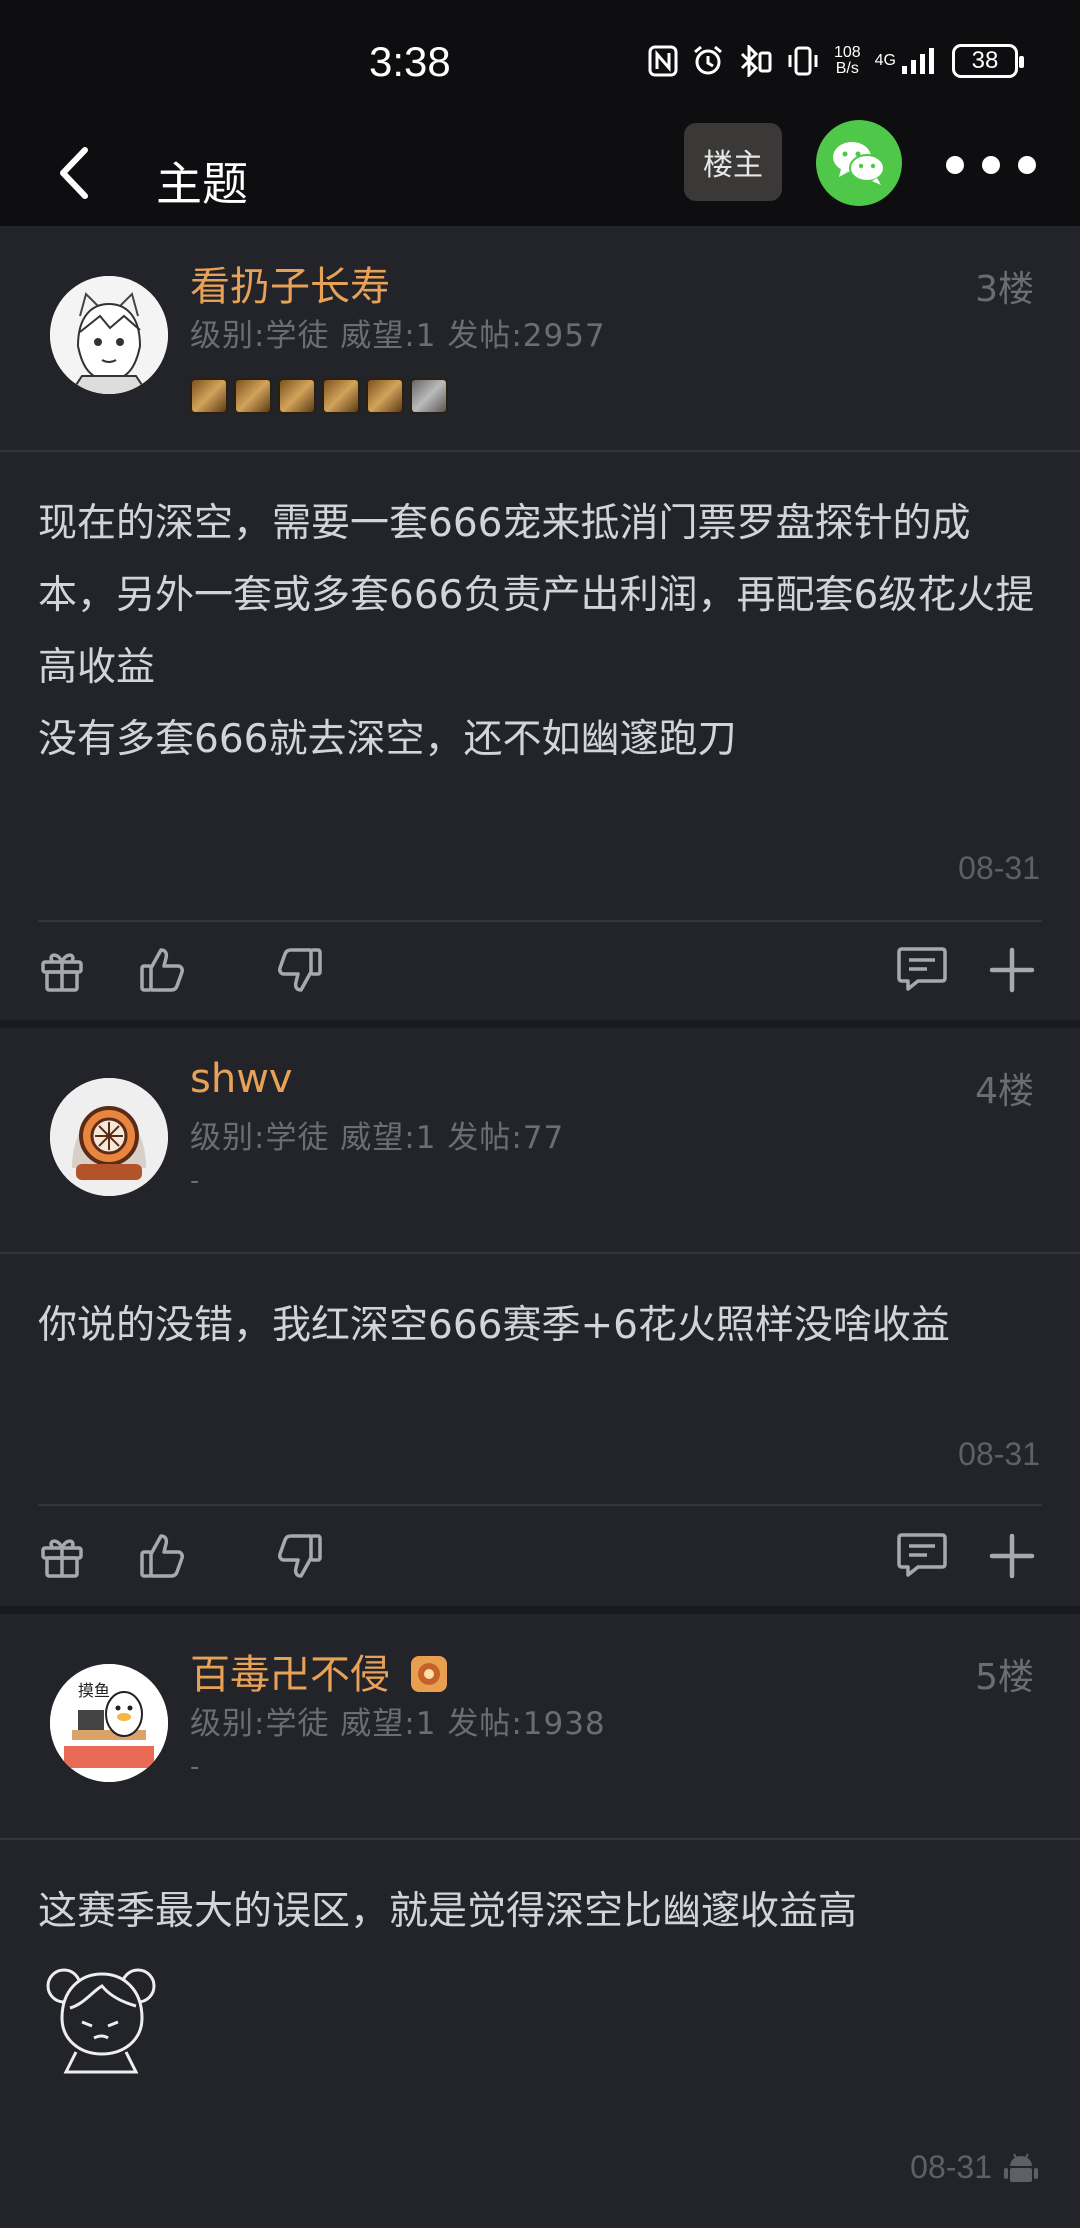 The height and width of the screenshot is (2228, 1080). I want to click on post-header: 摸鱼 百毒卍不侵 级别:学徒 威望:1 发帖:1938 5楼 -, so click(540, 1726).